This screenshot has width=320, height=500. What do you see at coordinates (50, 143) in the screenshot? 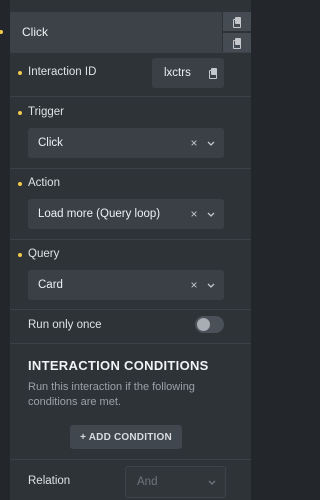
I see `trigger-value: Click` at bounding box center [50, 143].